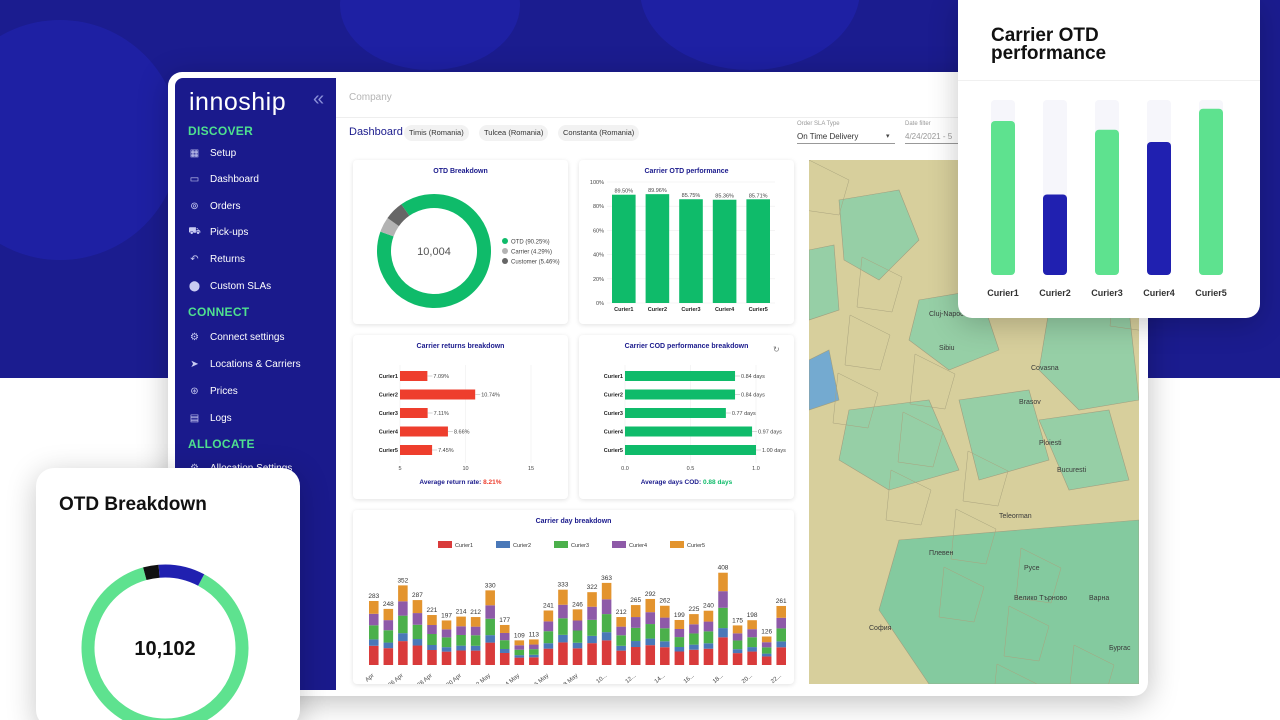 The height and width of the screenshot is (720, 1280). I want to click on region-chip: Tulcea (Romania), so click(514, 133).